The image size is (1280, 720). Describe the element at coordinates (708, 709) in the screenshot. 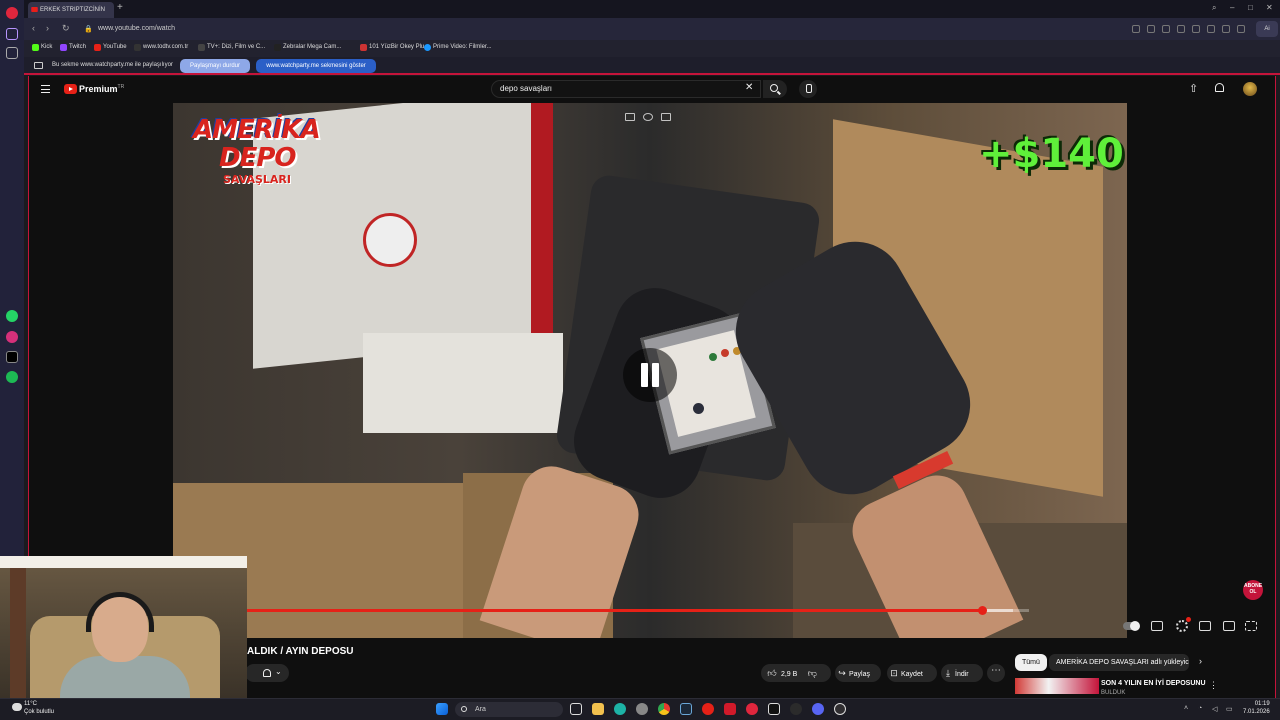

I see `youtube-app-icon` at that location.